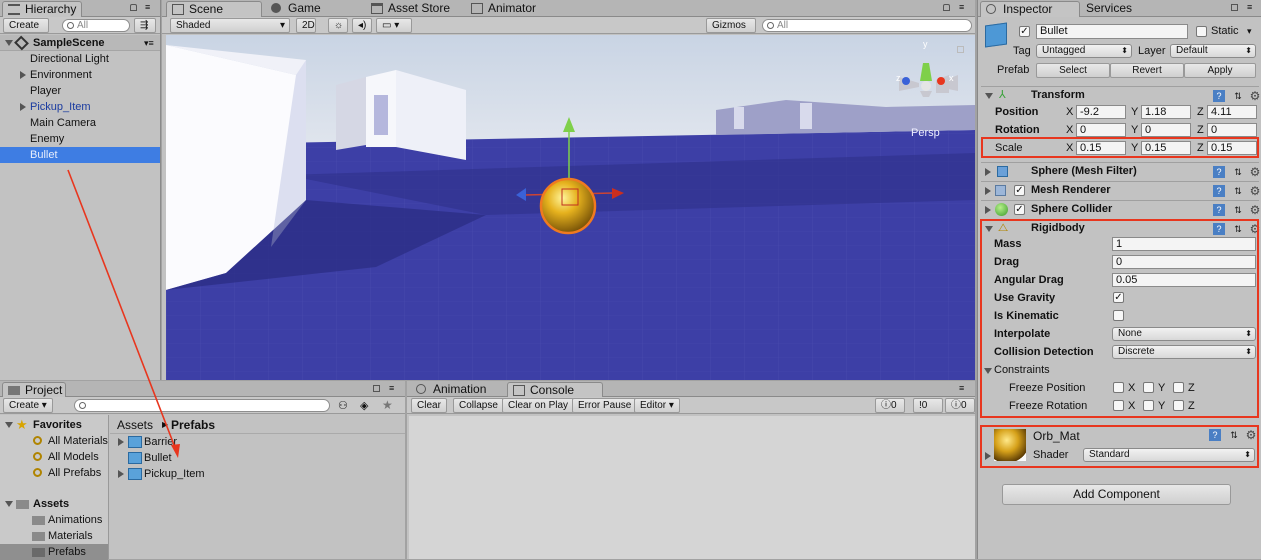  Describe the element at coordinates (80, 107) in the screenshot. I see `hierarchy-item-prefab: Pickup_Item` at that location.